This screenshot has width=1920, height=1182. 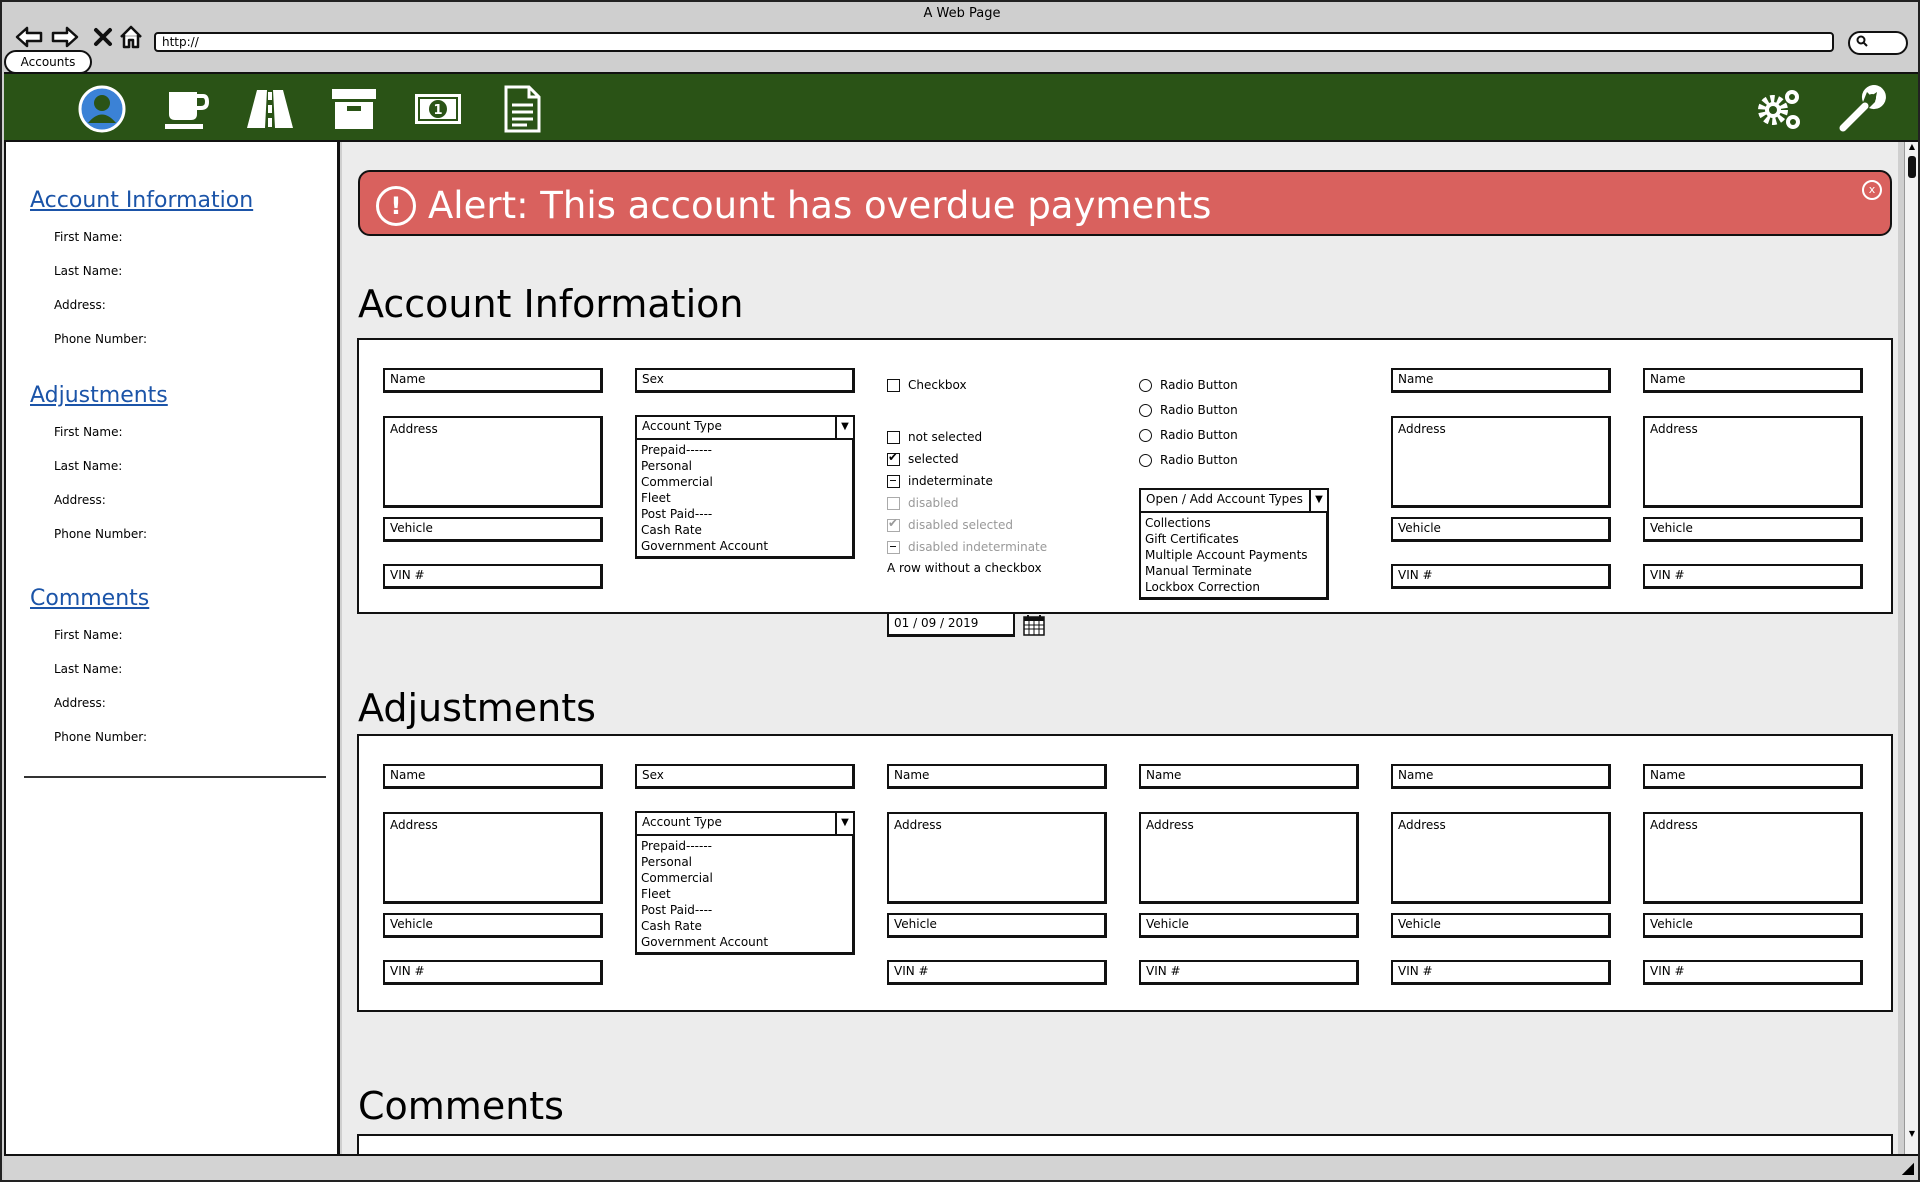 What do you see at coordinates (48, 62) in the screenshot?
I see `tab-accounts: Accounts` at bounding box center [48, 62].